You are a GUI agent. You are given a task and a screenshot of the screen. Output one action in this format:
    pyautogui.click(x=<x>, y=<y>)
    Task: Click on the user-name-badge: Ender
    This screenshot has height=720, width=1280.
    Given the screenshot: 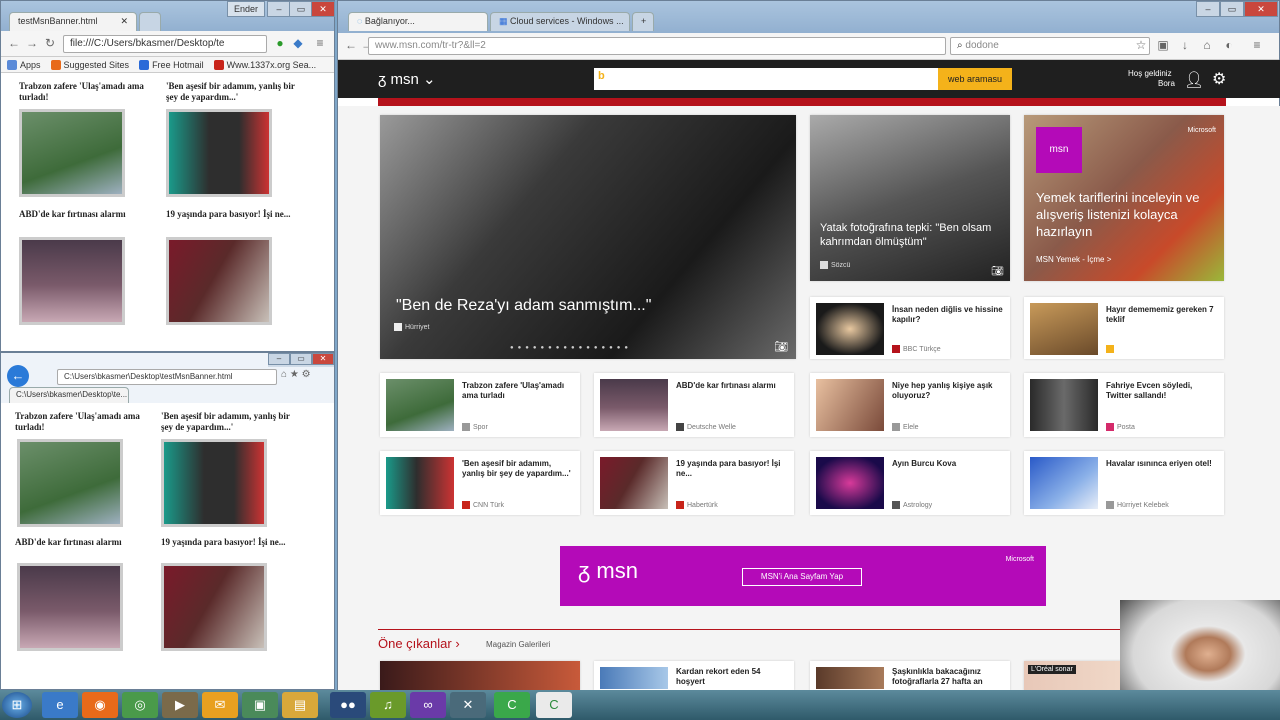 What is the action you would take?
    pyautogui.click(x=246, y=9)
    